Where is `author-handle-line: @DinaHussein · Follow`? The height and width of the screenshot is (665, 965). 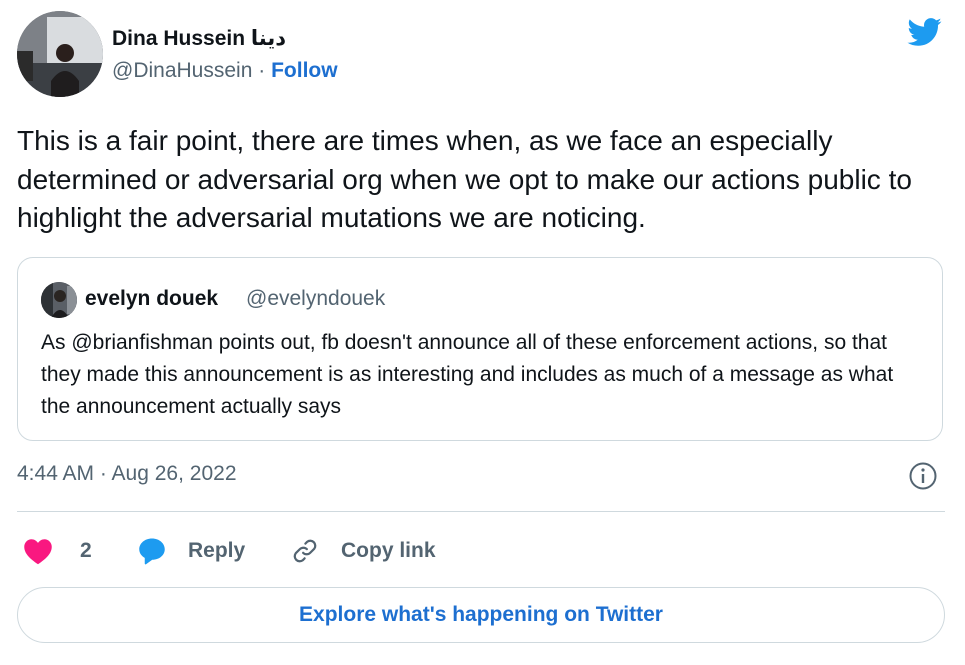 author-handle-line: @DinaHussein · Follow is located at coordinates (225, 71).